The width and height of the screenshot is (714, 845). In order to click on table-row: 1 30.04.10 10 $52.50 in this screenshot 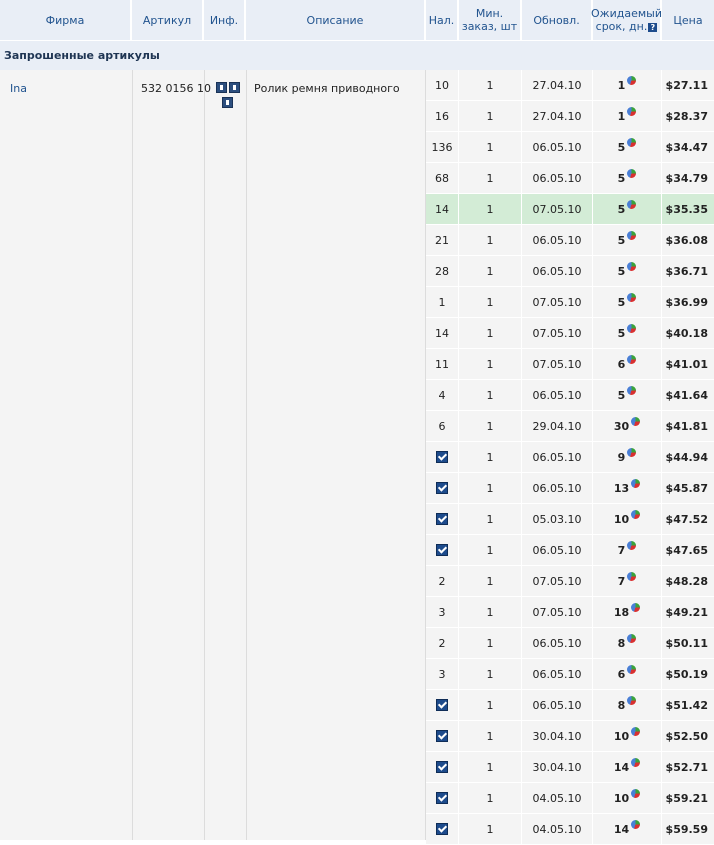, I will do `click(570, 736)`.